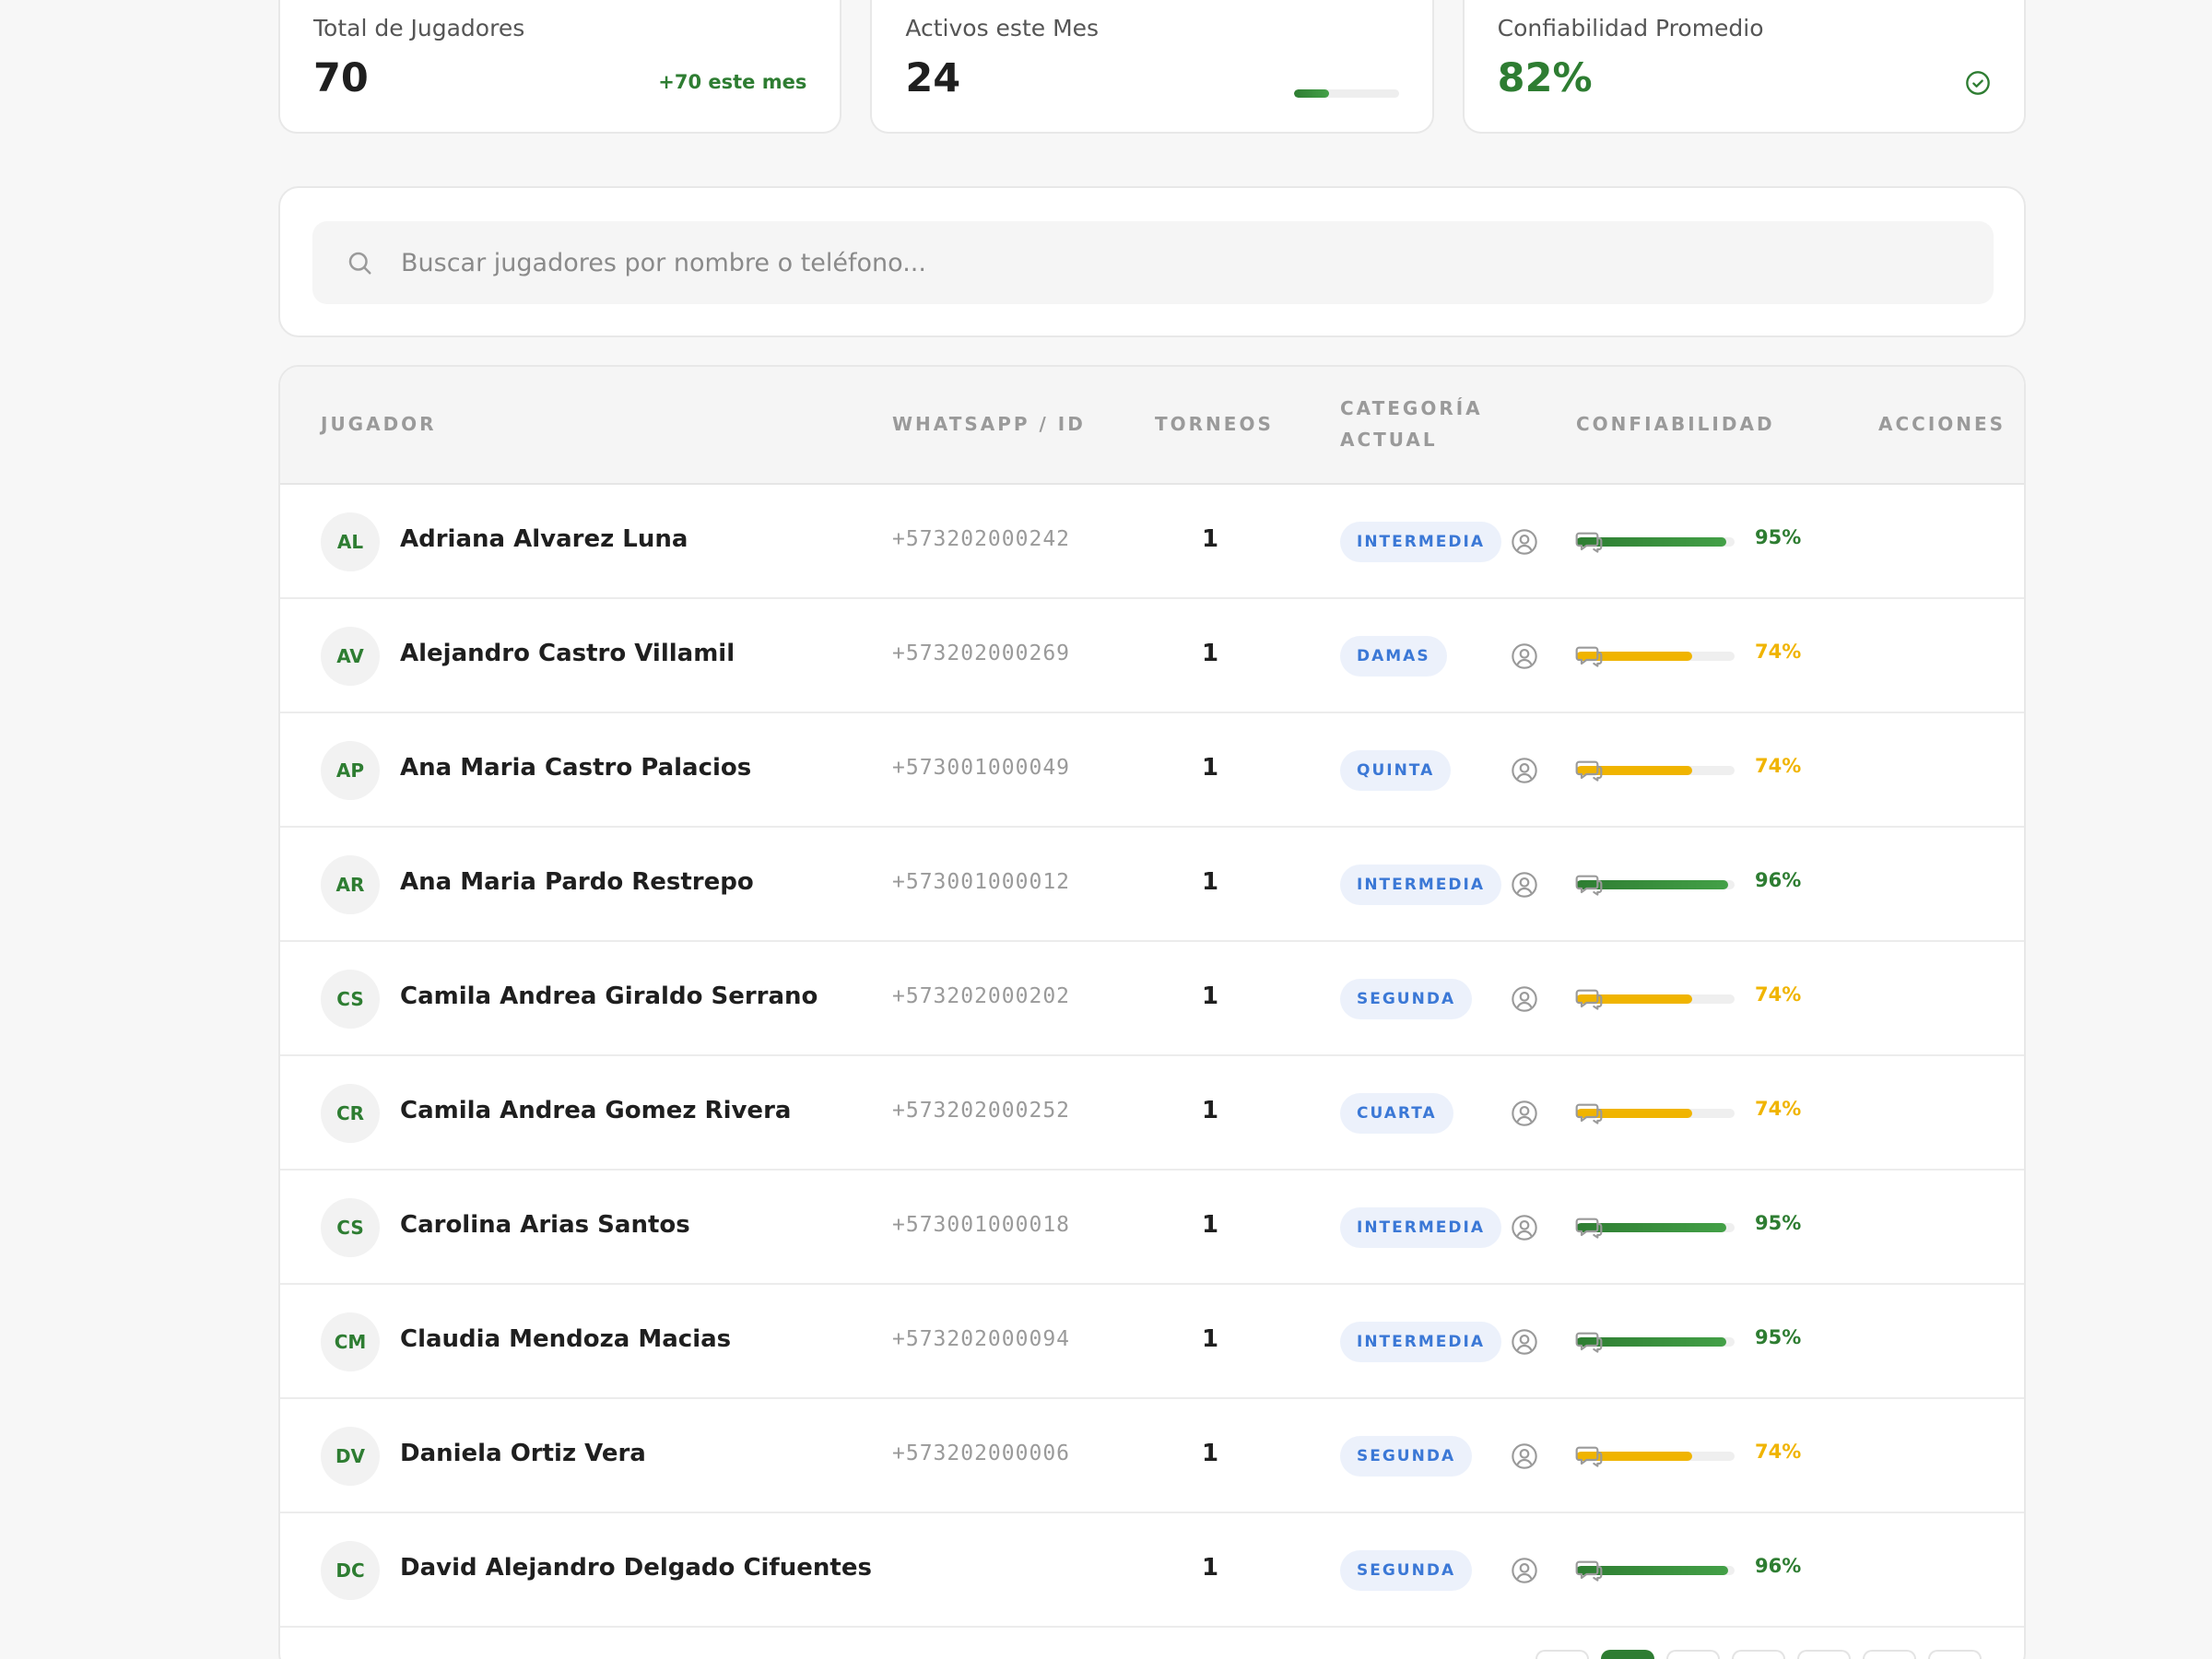  What do you see at coordinates (1411, 424) in the screenshot?
I see `header-category: CATEGORÍA ACTUAL` at bounding box center [1411, 424].